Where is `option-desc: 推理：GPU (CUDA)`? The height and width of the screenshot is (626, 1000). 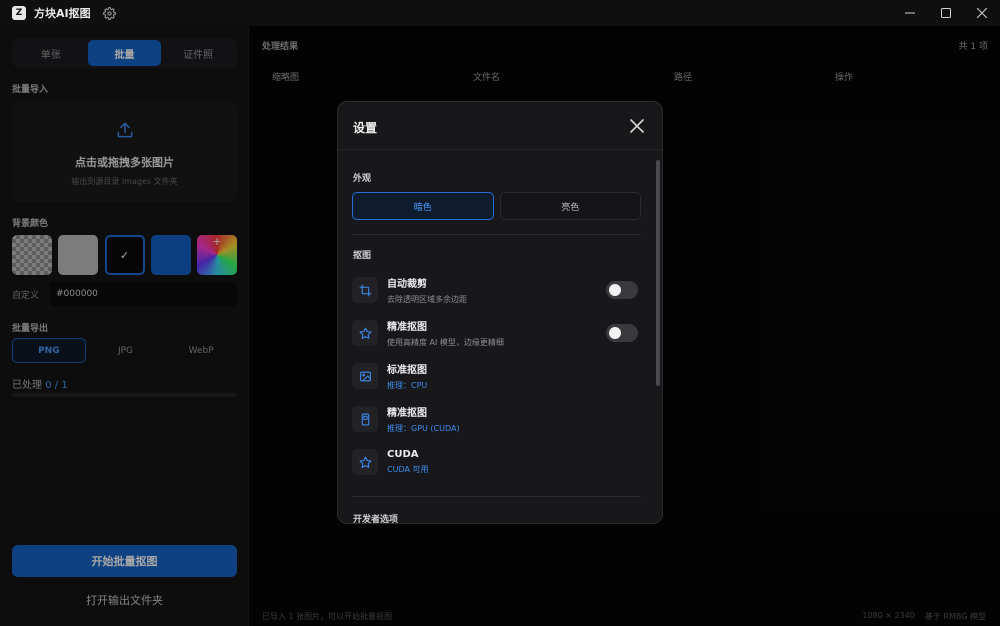 option-desc: 推理：GPU (CUDA) is located at coordinates (423, 428).